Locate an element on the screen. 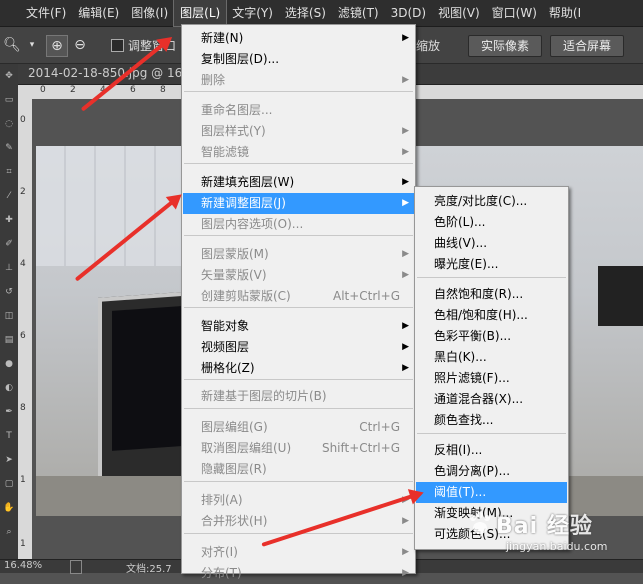  layer-menu-item: 智能滤镜 ▶ is located at coordinates (298, 152).